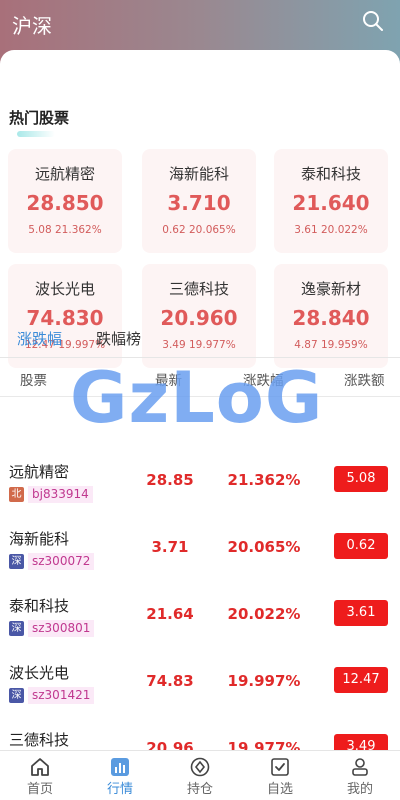 This screenshot has height=800, width=400. I want to click on hot-stock-card: 海新能科 3.710 0.62 20.065%, so click(199, 201).